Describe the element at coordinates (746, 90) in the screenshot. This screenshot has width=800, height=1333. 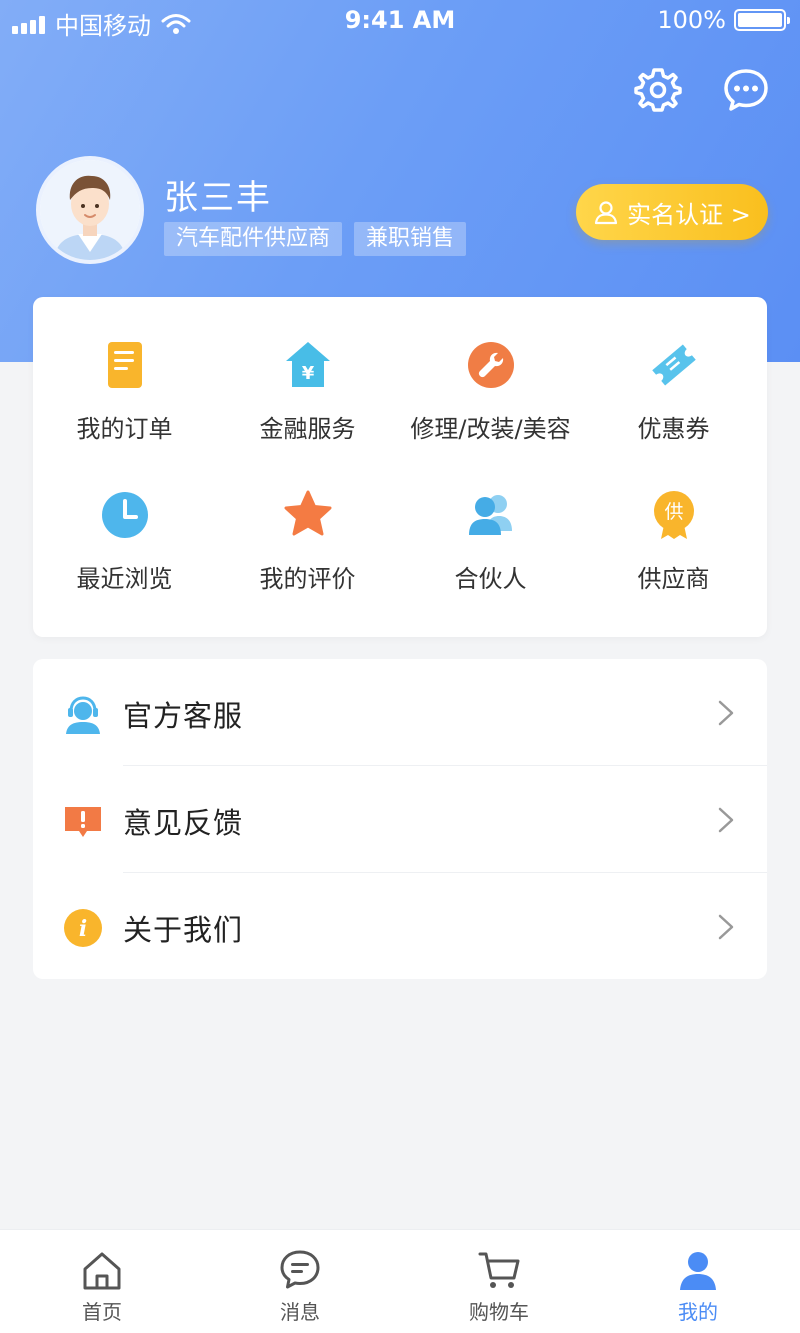
I see `chat-bubble-icon` at that location.